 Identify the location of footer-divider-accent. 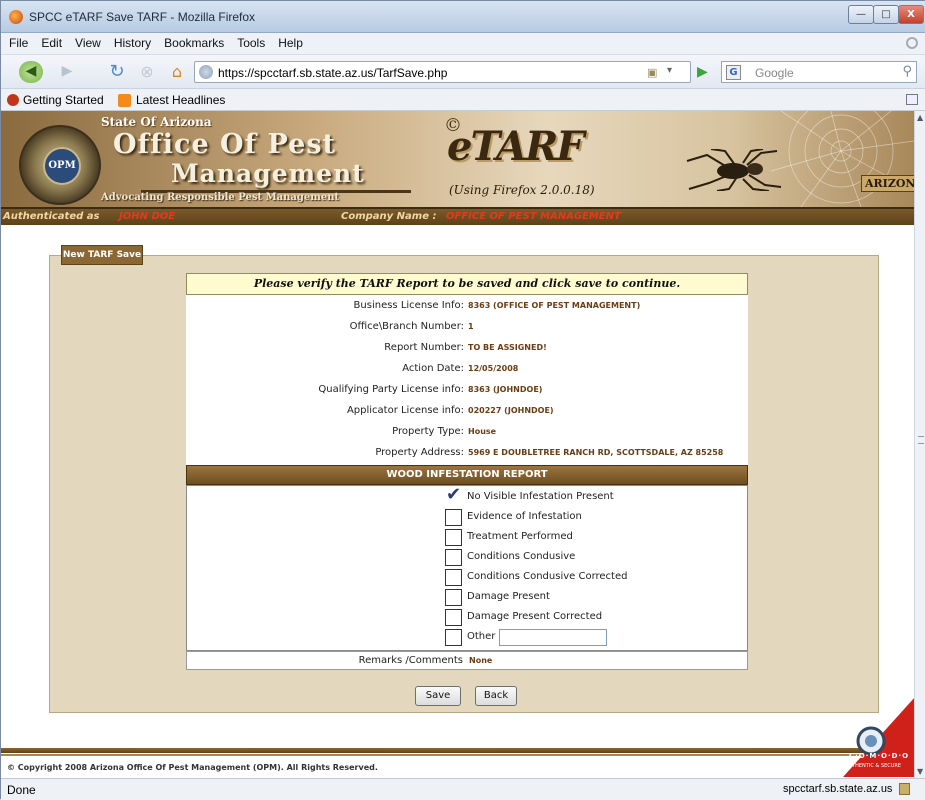
(457, 755).